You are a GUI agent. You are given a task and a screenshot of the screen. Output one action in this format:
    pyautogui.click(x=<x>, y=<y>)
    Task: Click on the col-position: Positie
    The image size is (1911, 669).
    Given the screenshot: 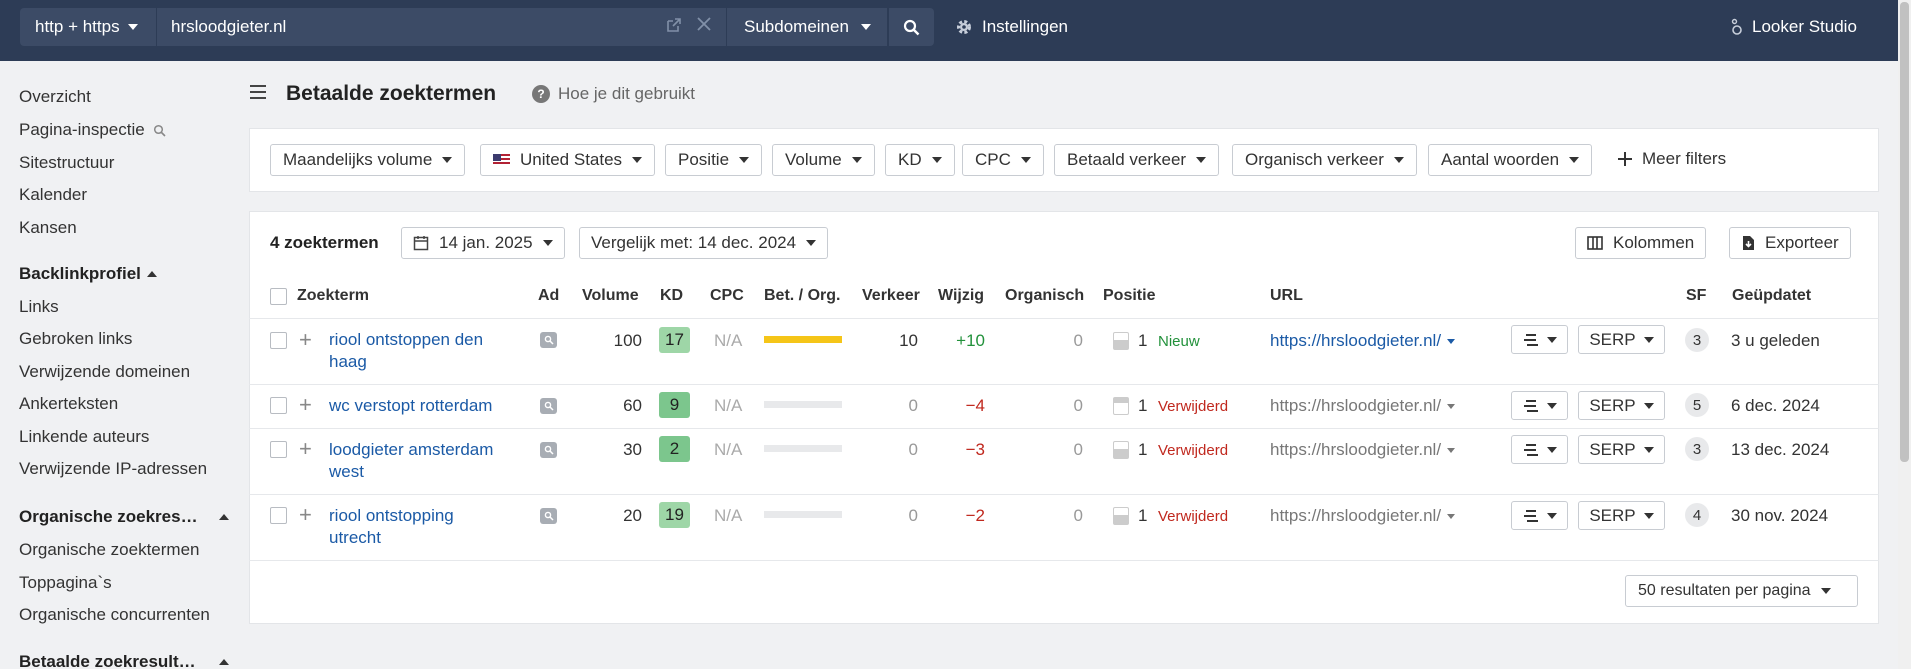 What is the action you would take?
    pyautogui.click(x=1129, y=296)
    